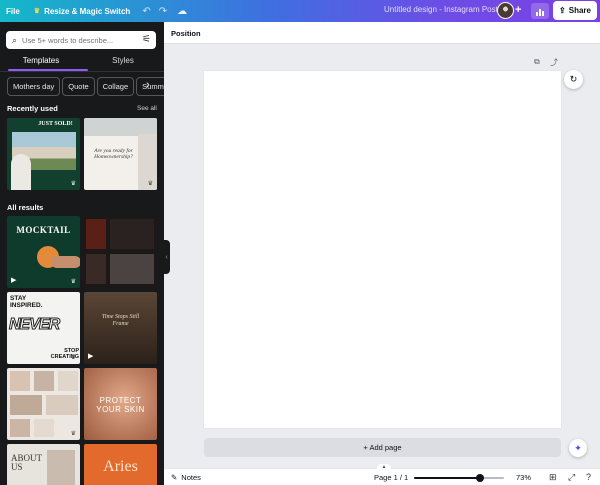 This screenshot has height=485, width=600. What do you see at coordinates (518, 10) in the screenshot?
I see `invite-plus-icon: +` at bounding box center [518, 10].